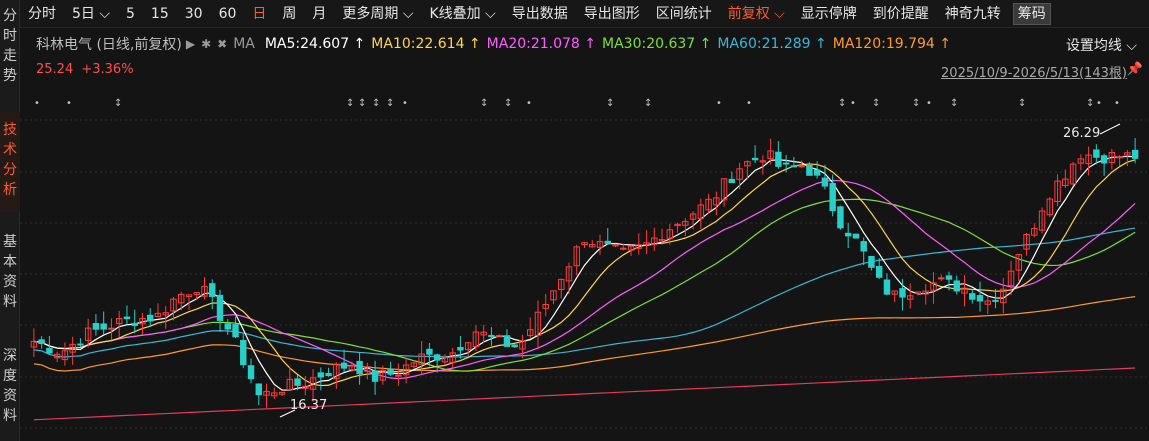  Describe the element at coordinates (462, 14) in the screenshot. I see `toolbar-item: K线叠加 ⌵` at that location.